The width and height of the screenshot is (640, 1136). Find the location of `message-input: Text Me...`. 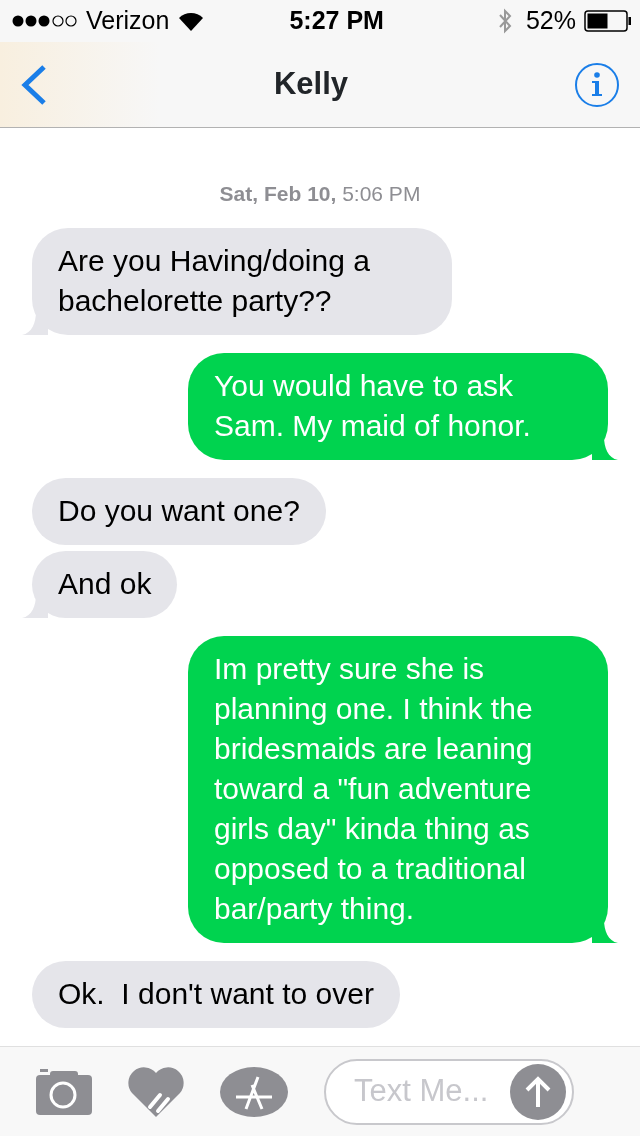

message-input: Text Me... is located at coordinates (427, 1091).